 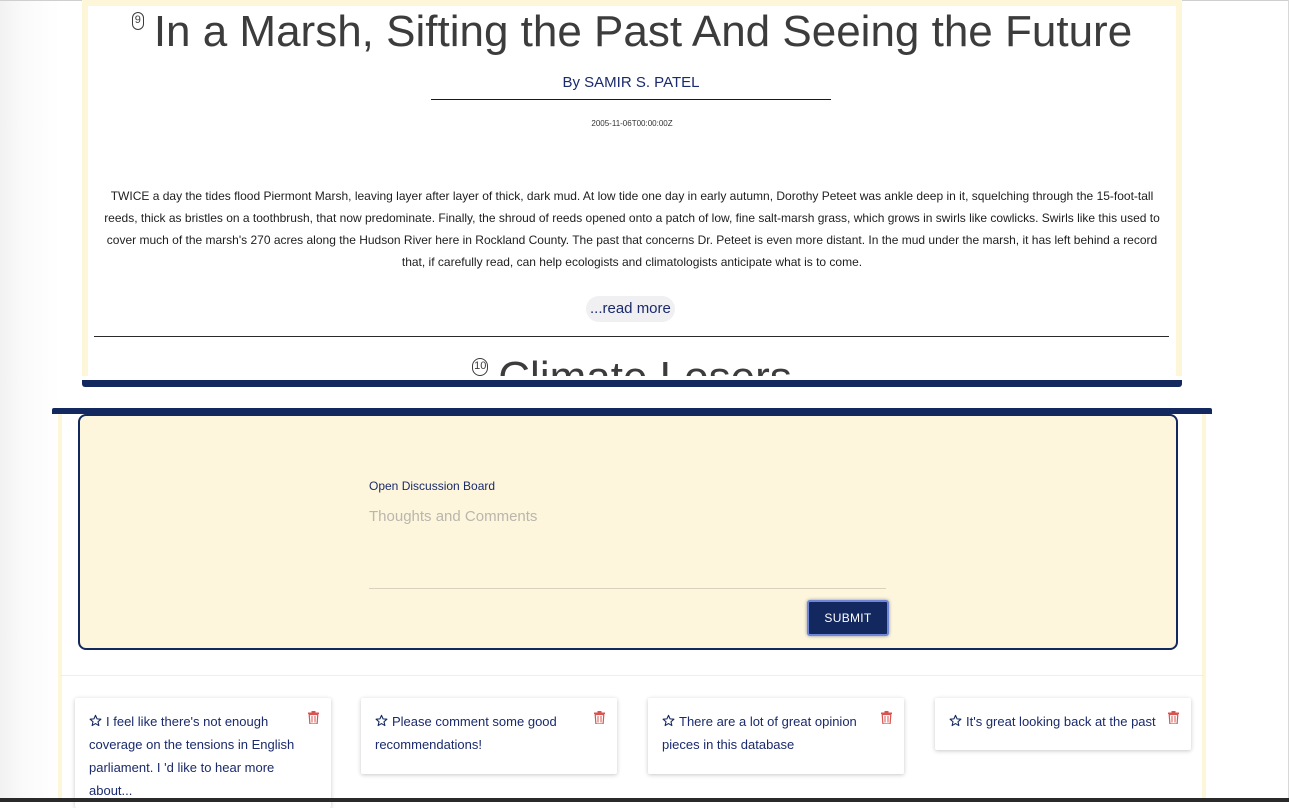 What do you see at coordinates (632, 383) in the screenshot?
I see `article-panel-bottom-bar` at bounding box center [632, 383].